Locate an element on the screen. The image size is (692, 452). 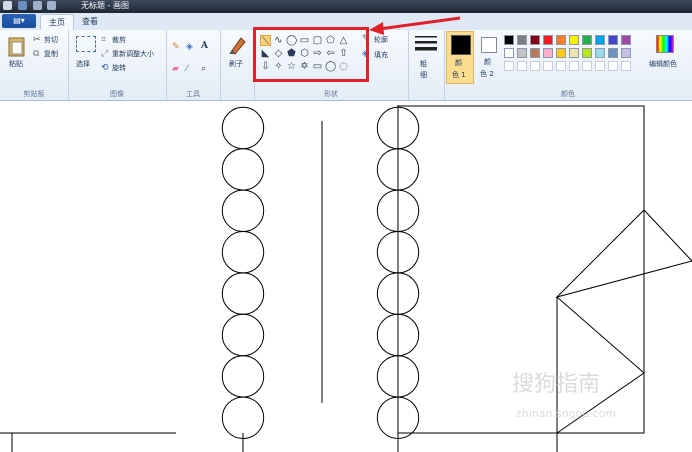
image-group: 选择 ⌗ 裁剪 ⤢ 重新调整大小 ⟲ 旋转 图像 is located at coordinates (117, 65).